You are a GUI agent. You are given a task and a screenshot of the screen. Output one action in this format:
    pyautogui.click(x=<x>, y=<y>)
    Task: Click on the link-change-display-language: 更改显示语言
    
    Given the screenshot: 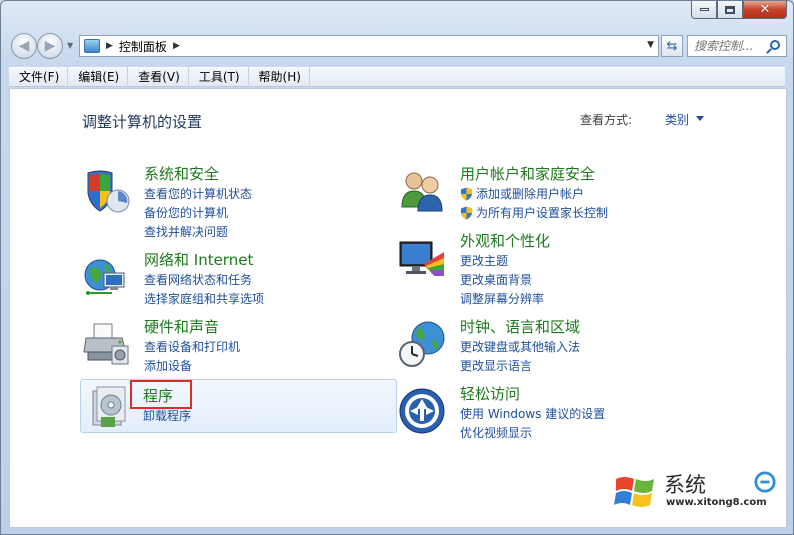 What is the action you would take?
    pyautogui.click(x=520, y=365)
    